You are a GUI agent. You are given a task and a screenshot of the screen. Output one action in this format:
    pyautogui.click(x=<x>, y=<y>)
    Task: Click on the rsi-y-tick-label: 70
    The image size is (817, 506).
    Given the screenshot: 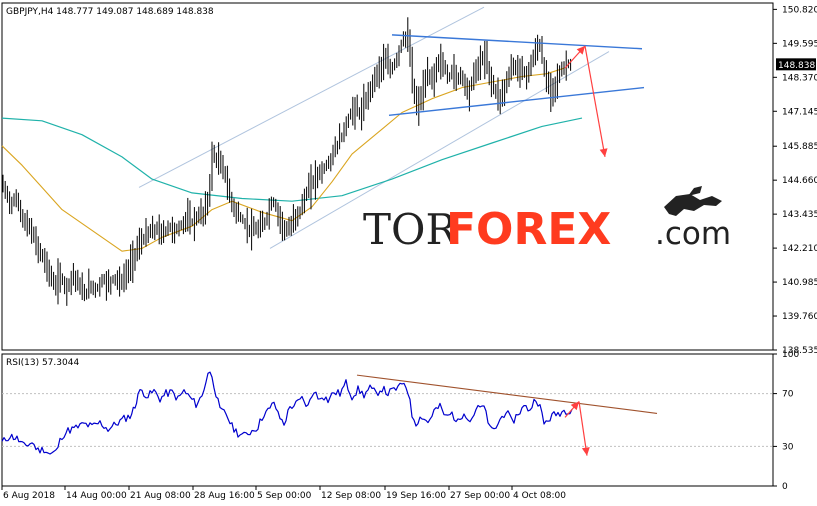 What is the action you would take?
    pyautogui.click(x=788, y=395)
    